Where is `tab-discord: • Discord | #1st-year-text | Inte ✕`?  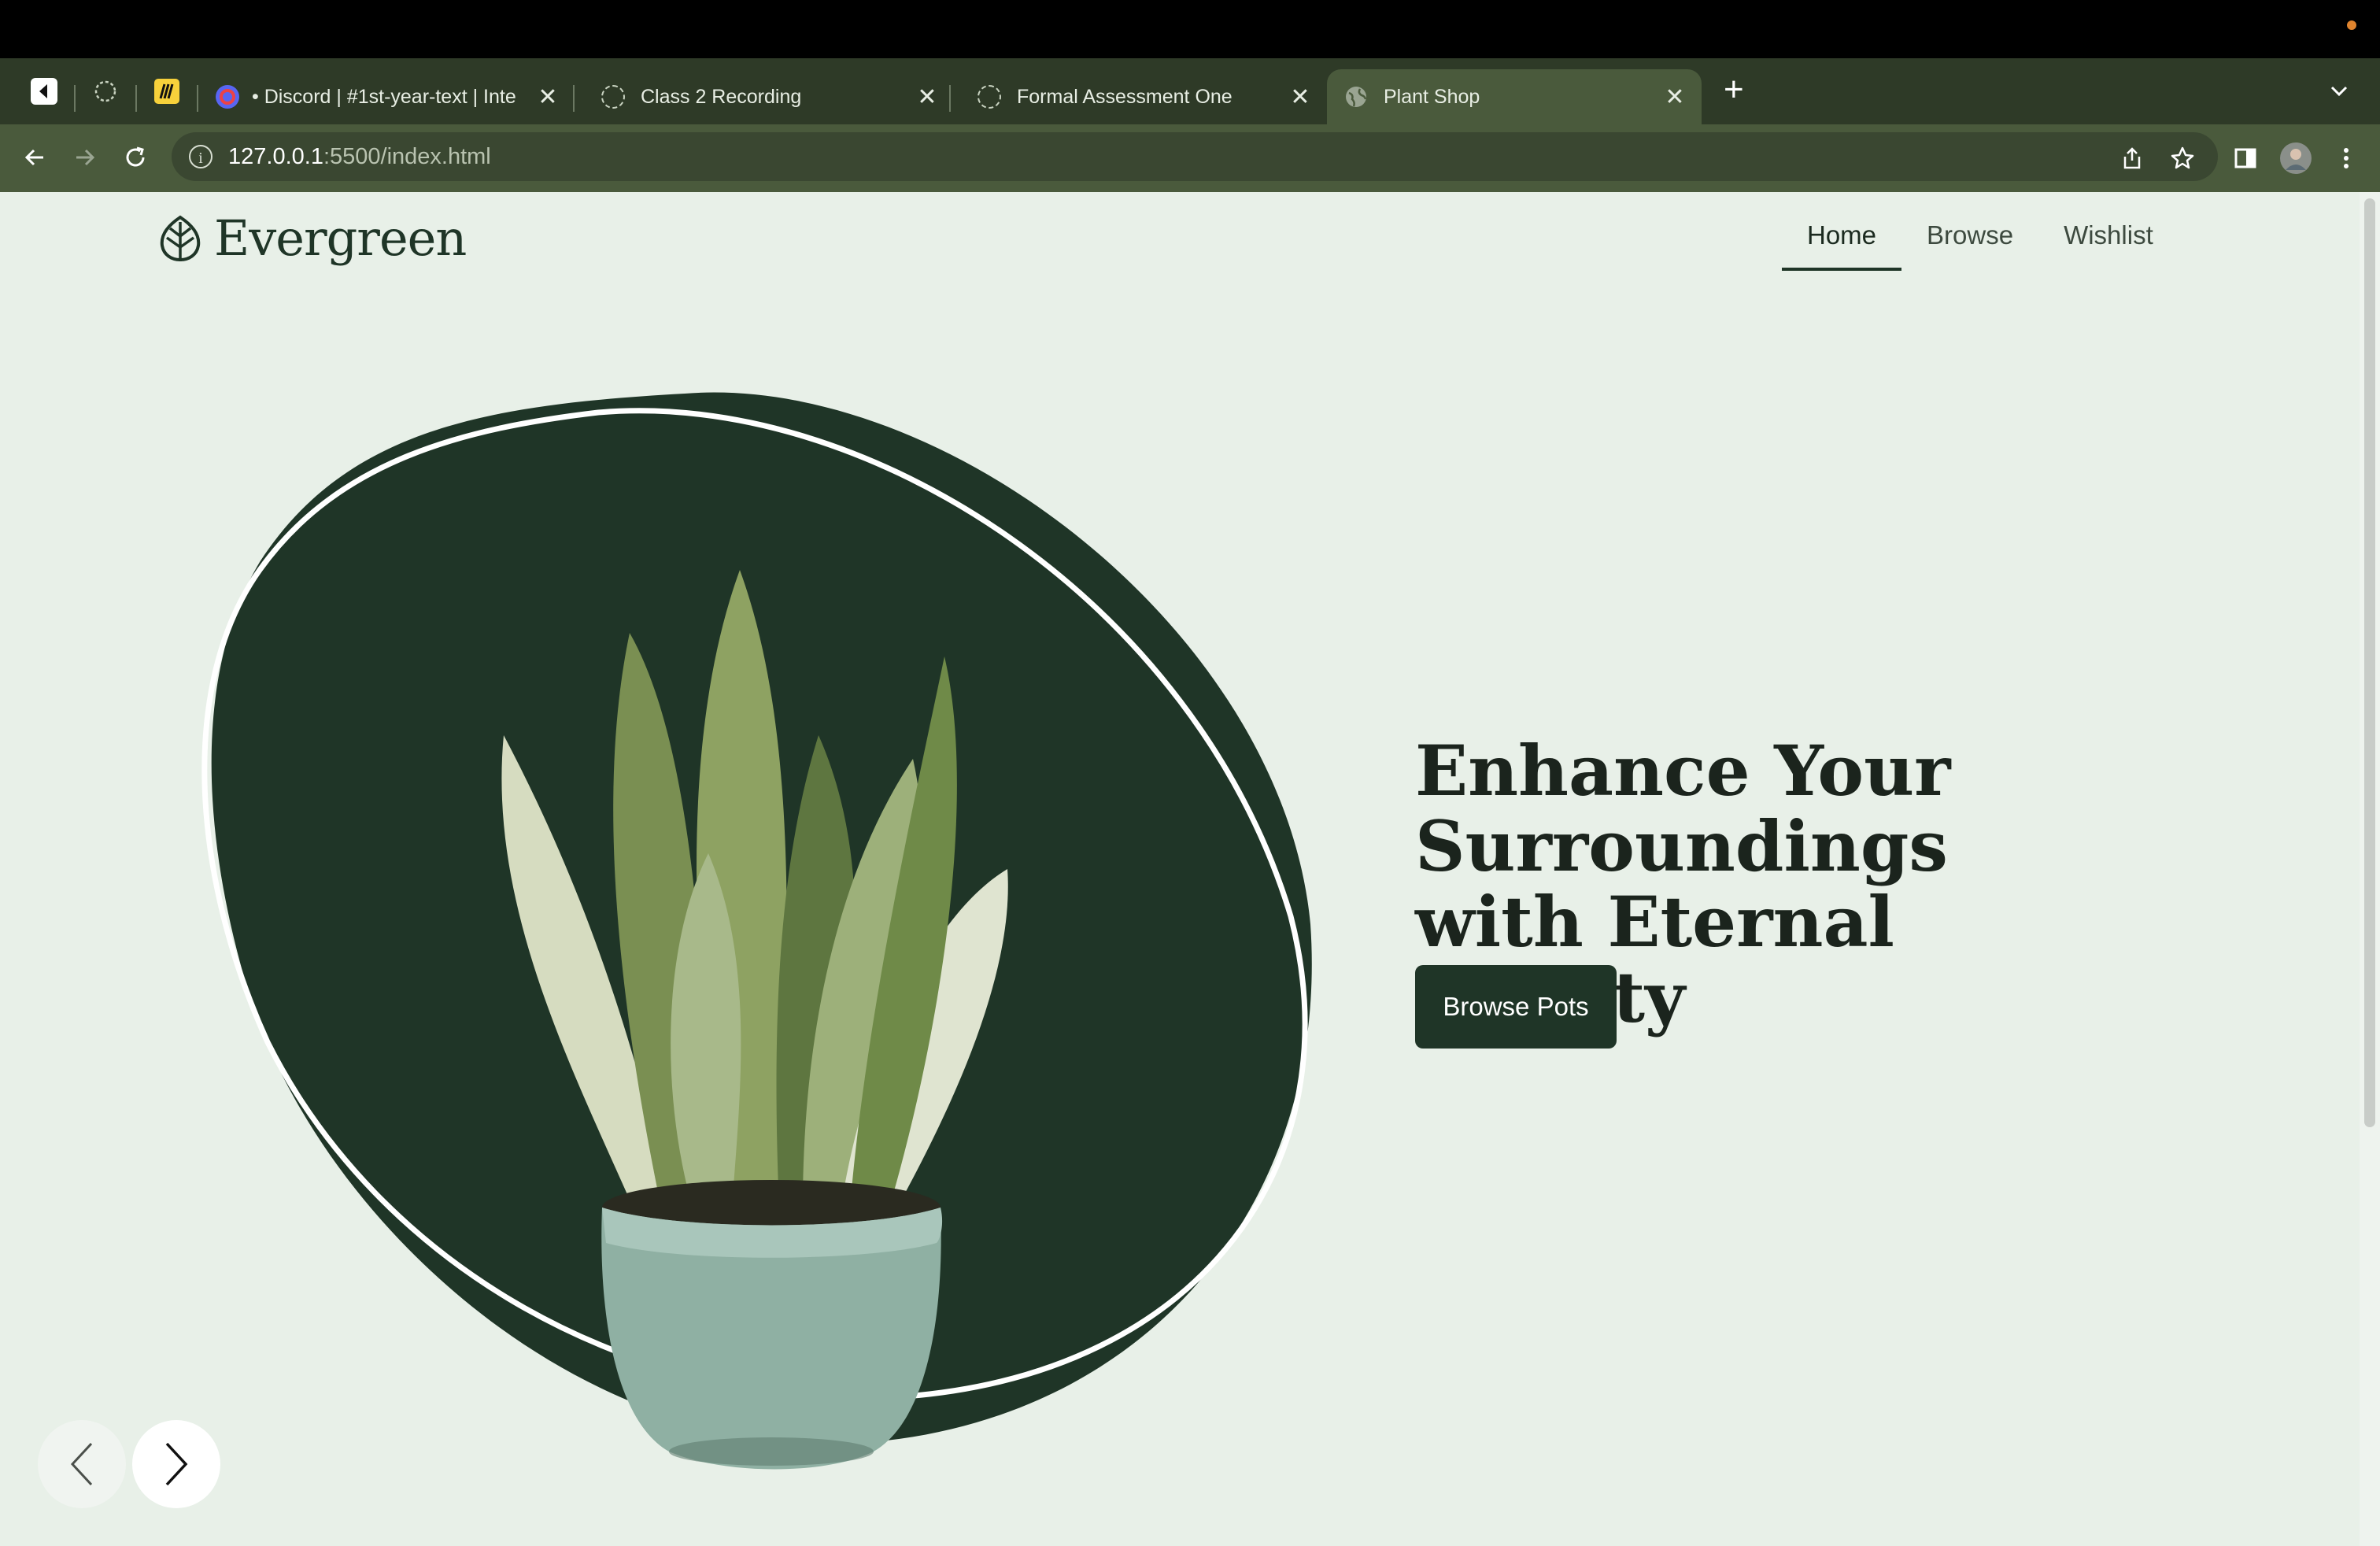 tab-discord: • Discord | #1st-year-text | Inte ✕ is located at coordinates (386, 96).